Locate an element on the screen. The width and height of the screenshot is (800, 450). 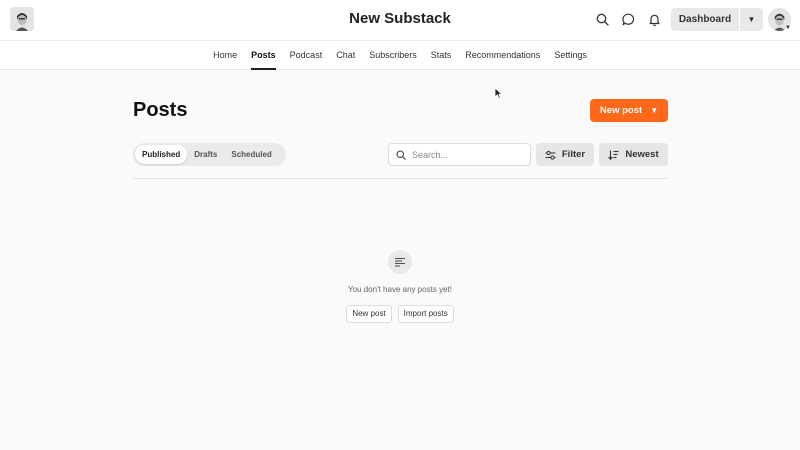
empty-new-post-button: New post is located at coordinates (369, 314).